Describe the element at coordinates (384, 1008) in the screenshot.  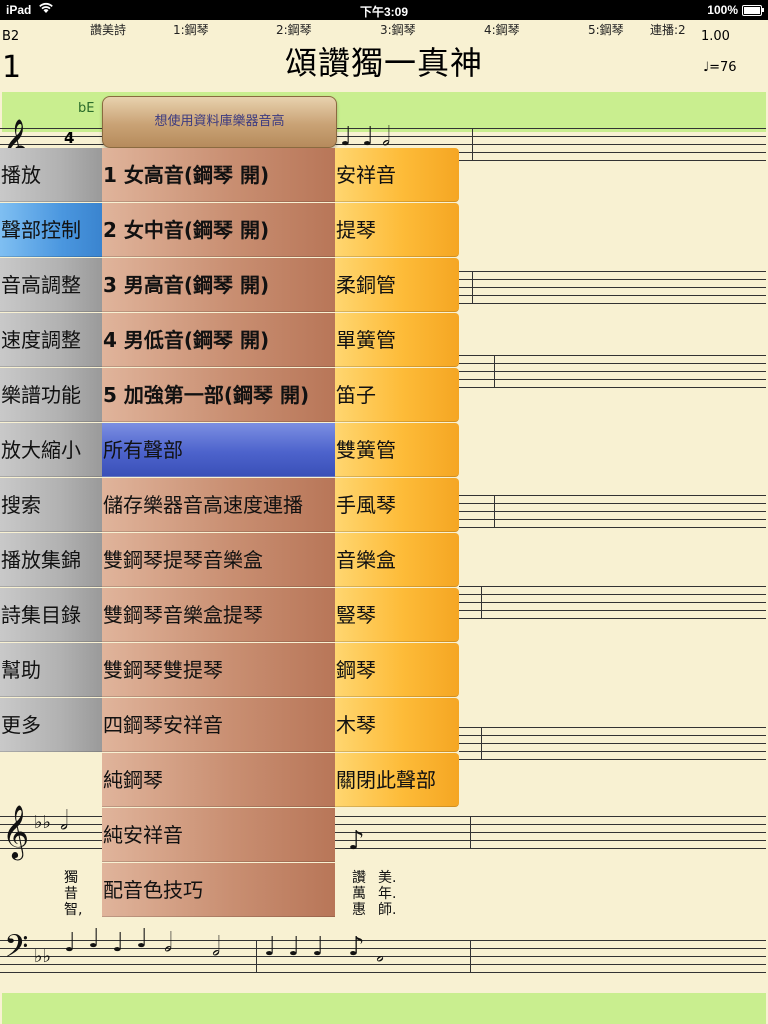
I see `score-bottom-bar` at that location.